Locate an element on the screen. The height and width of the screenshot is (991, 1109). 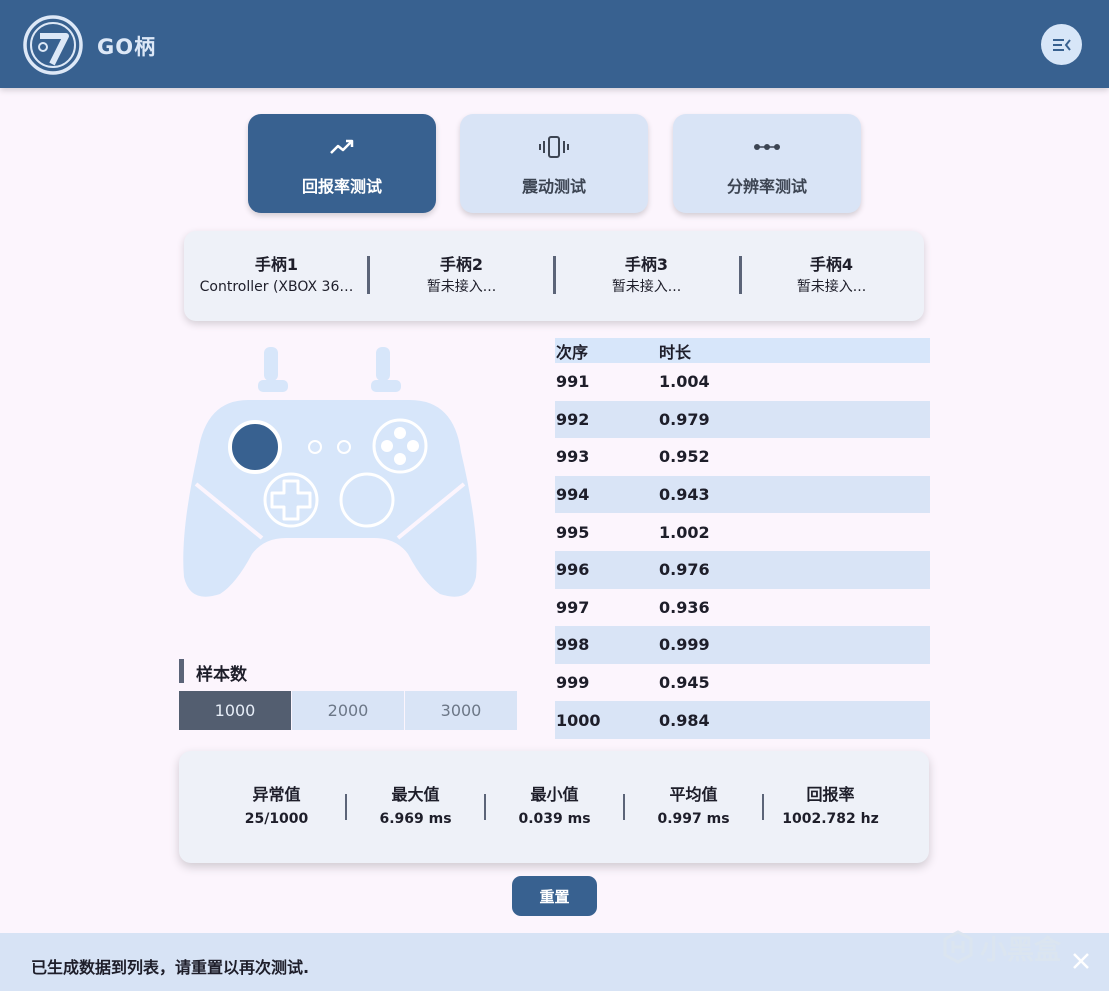
dots-icon is located at coordinates (767, 147).